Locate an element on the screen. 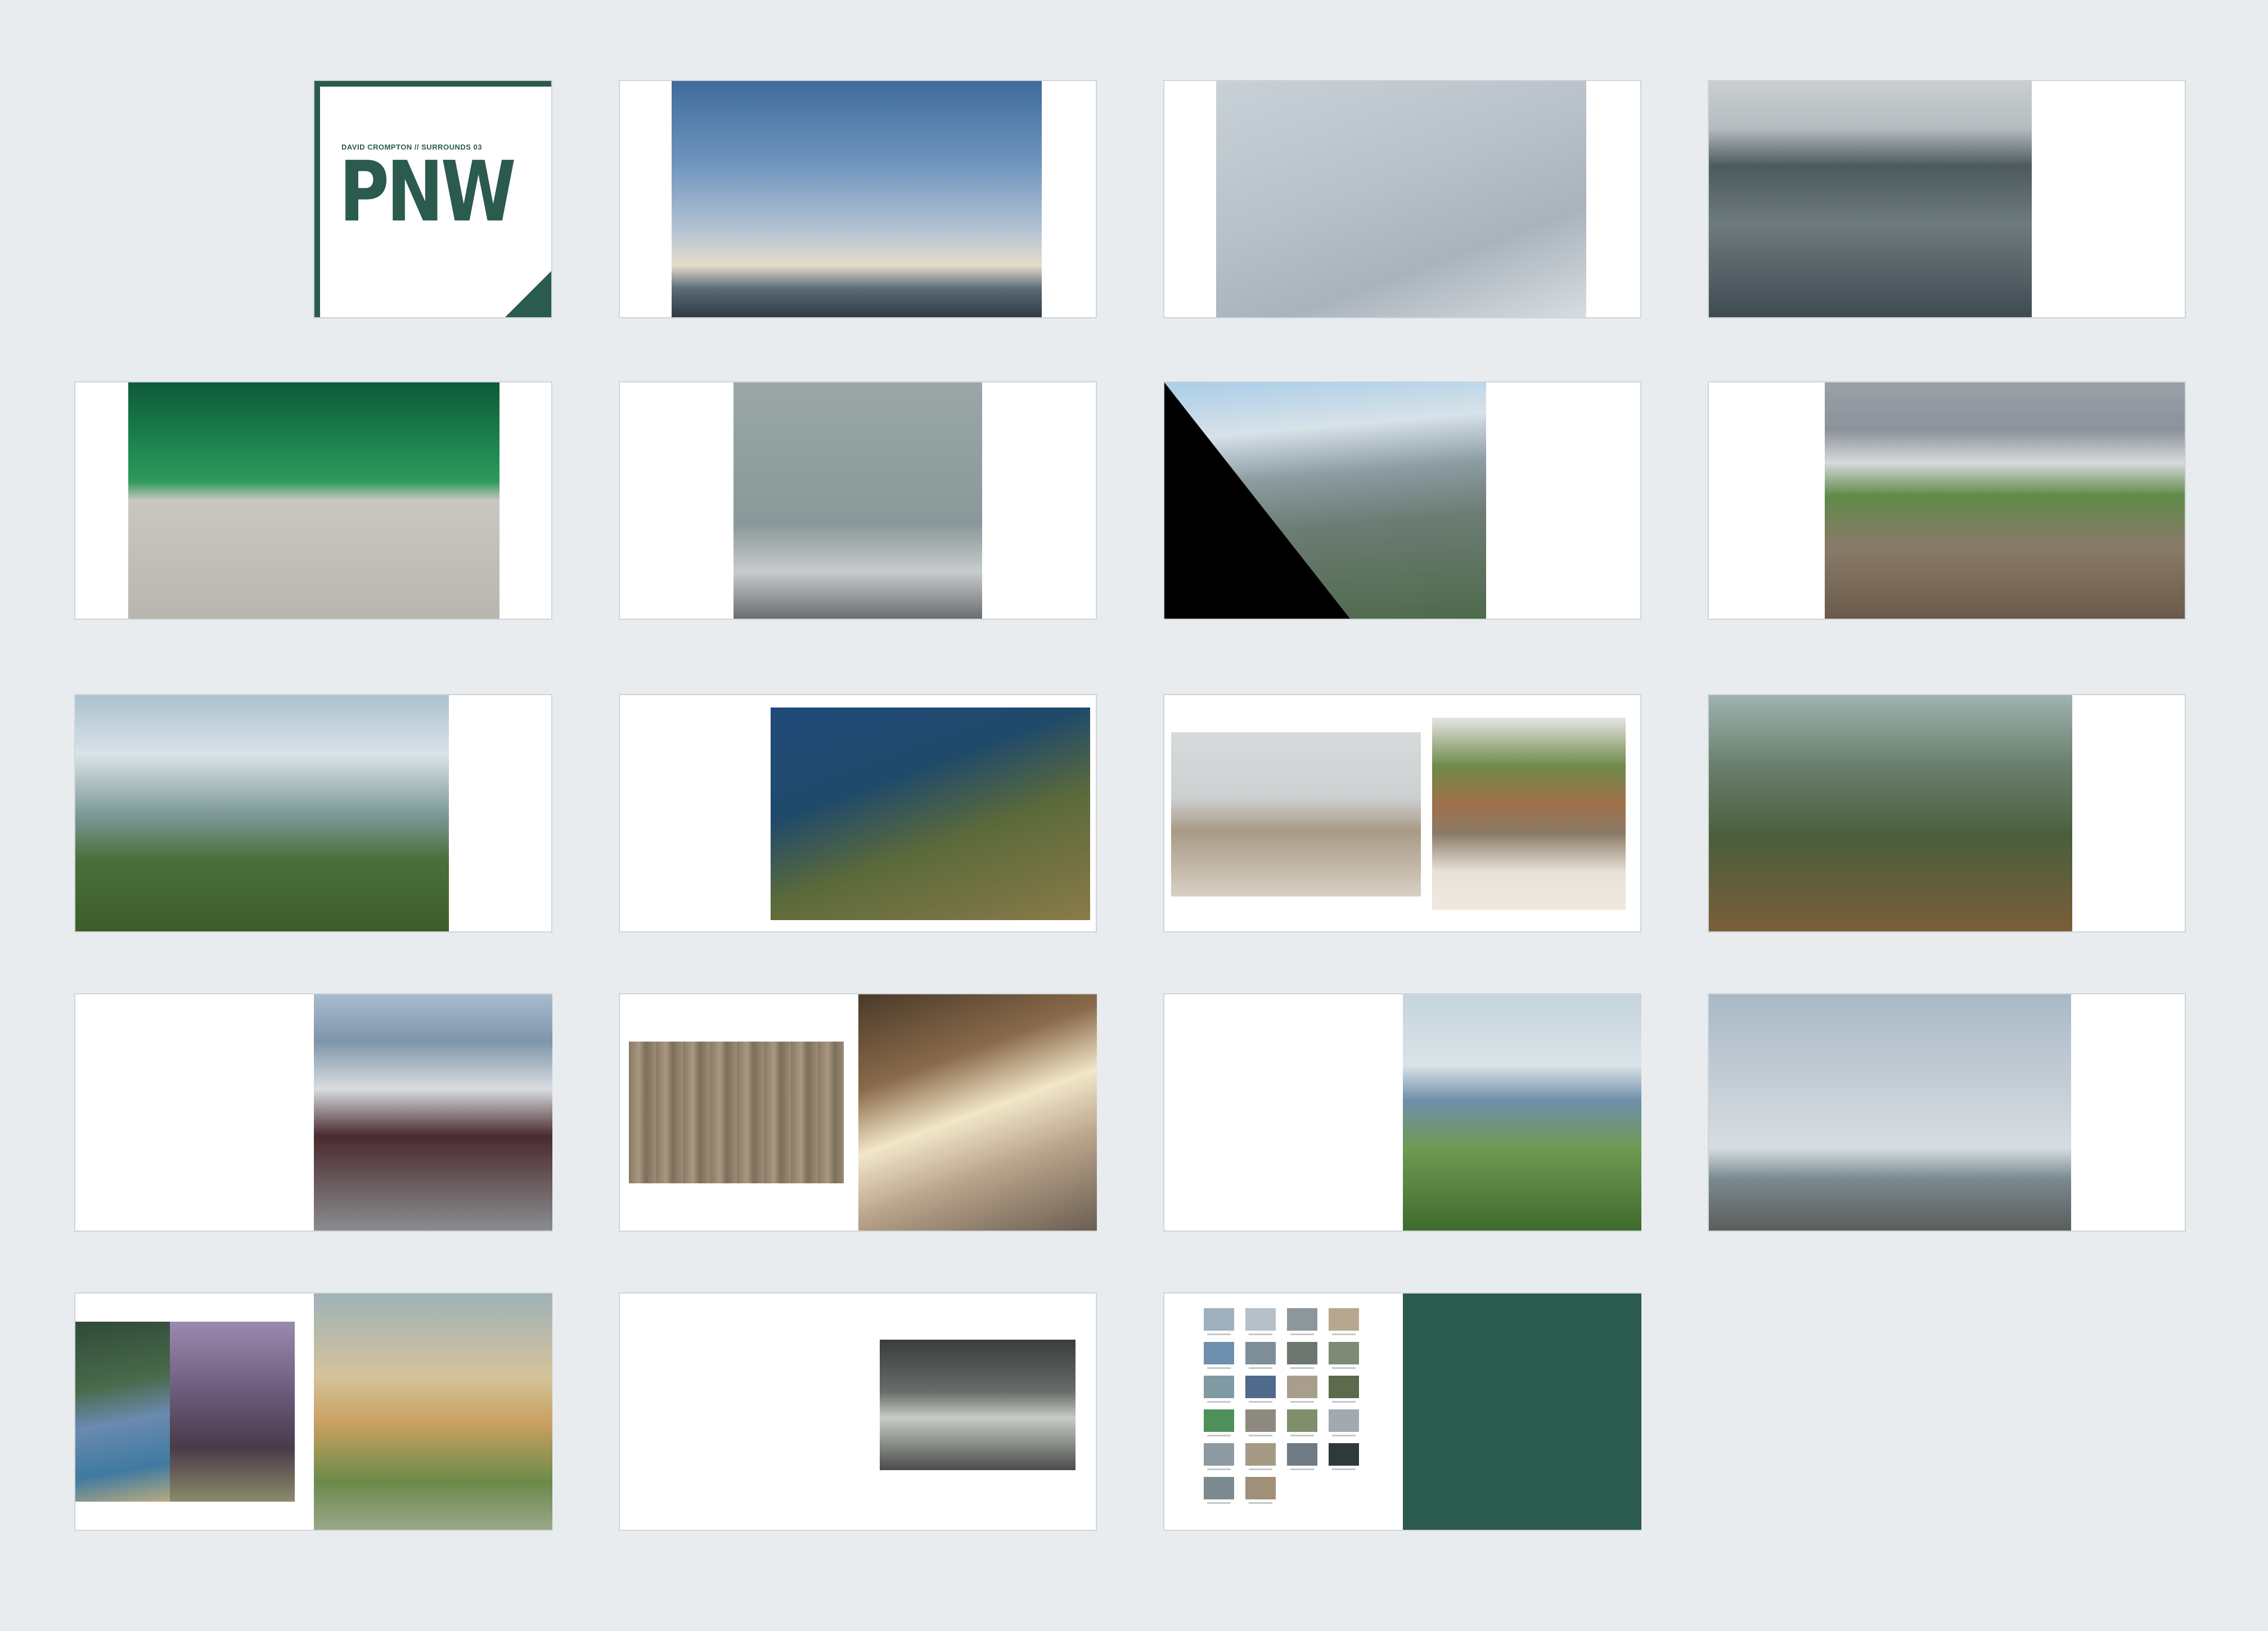 This screenshot has height=1631, width=2268. photo-green-pool is located at coordinates (314, 500).